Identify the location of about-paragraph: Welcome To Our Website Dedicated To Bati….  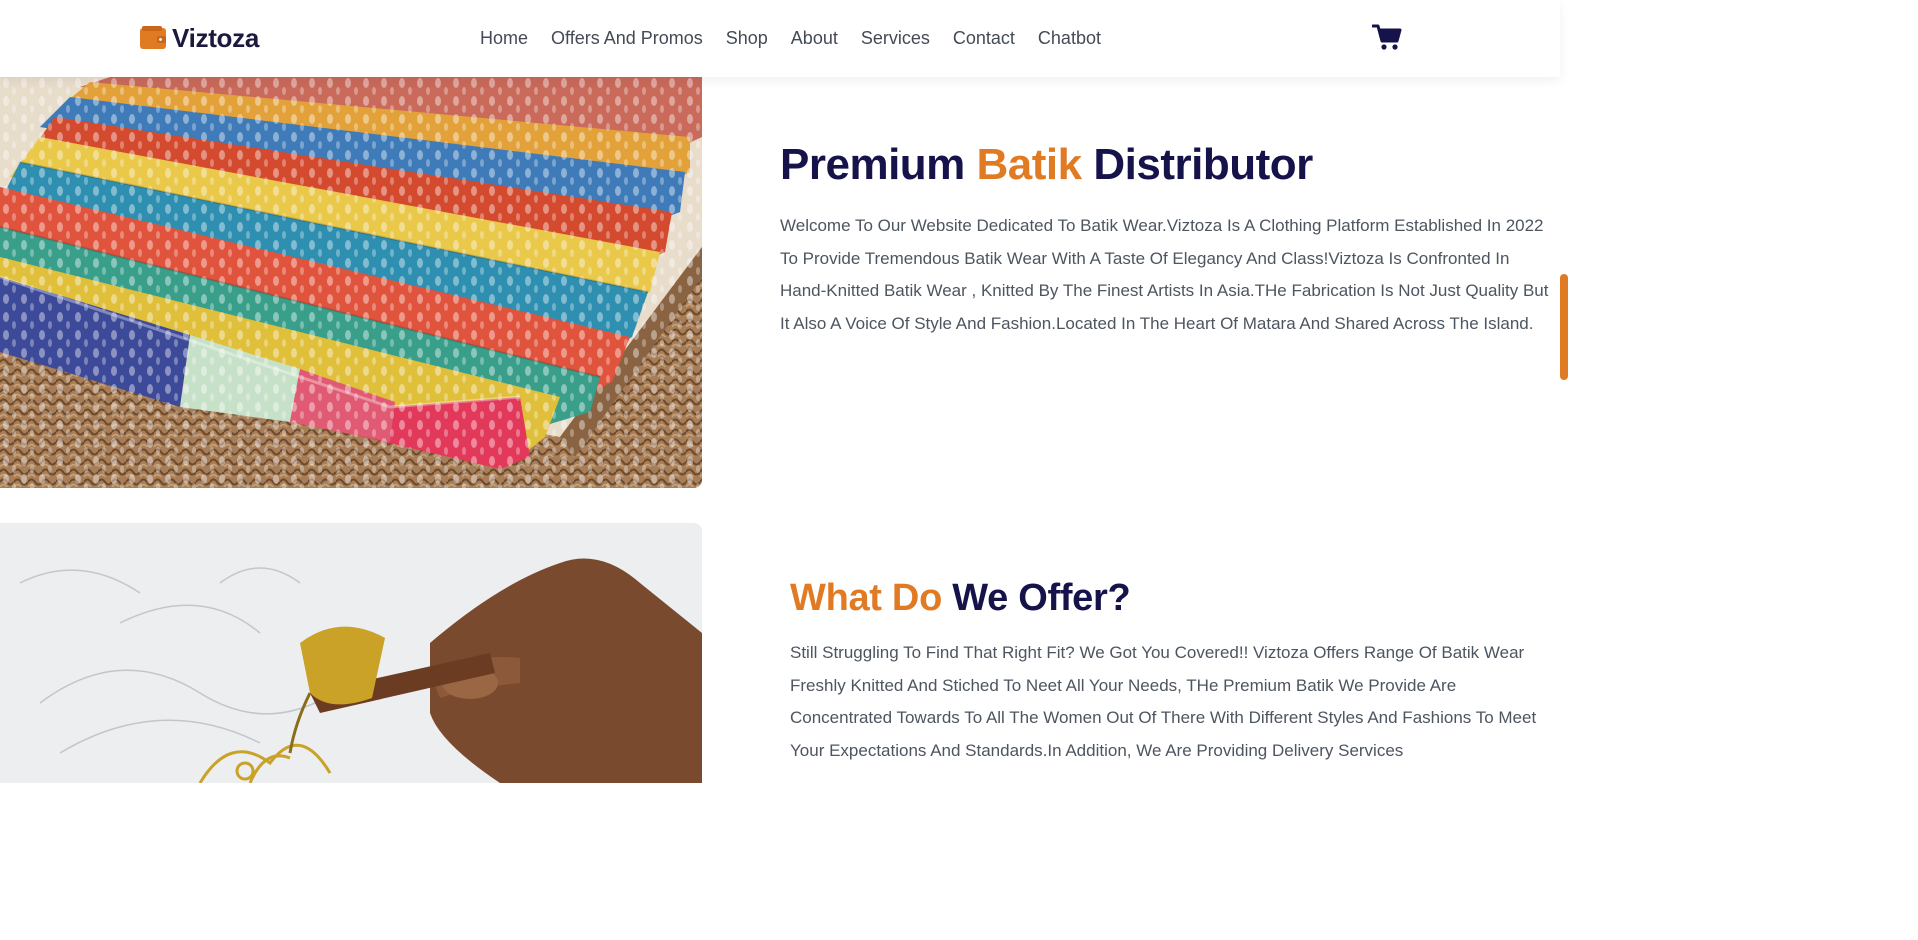
(1164, 274).